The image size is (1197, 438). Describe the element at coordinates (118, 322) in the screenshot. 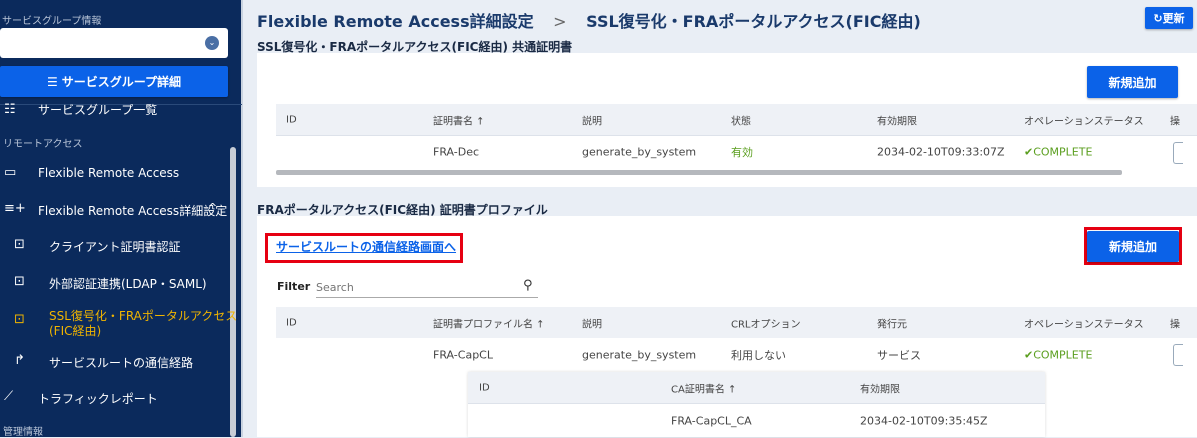

I see `sidebar-item-ssl-decrypt: ⊡ SSL復号化・FRAポータルアクセス (FIC経由)` at that location.